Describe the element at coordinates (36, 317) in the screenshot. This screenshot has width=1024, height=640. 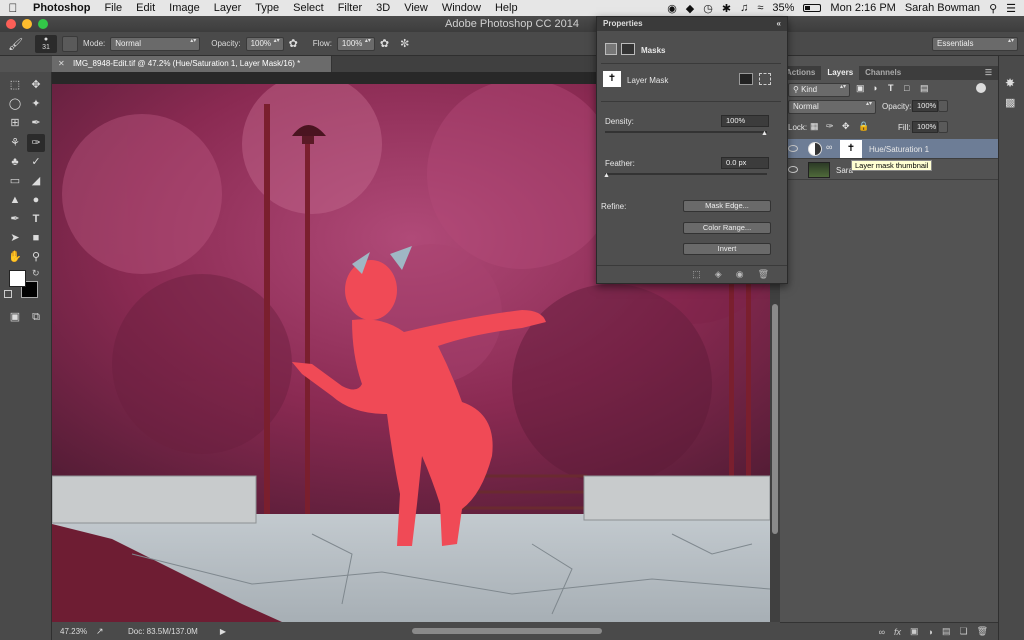
I see `screen-mode-icon: ⧉` at that location.